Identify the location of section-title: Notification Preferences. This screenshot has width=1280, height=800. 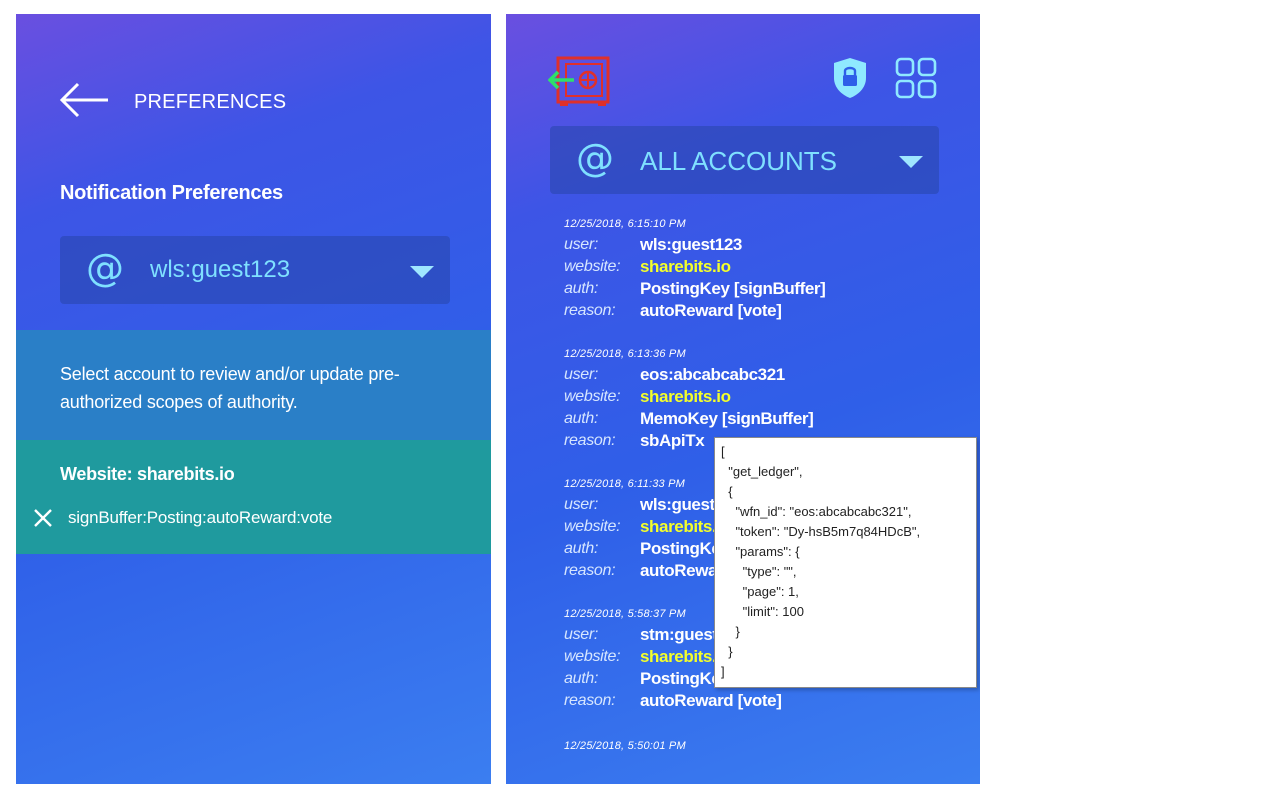
(171, 193).